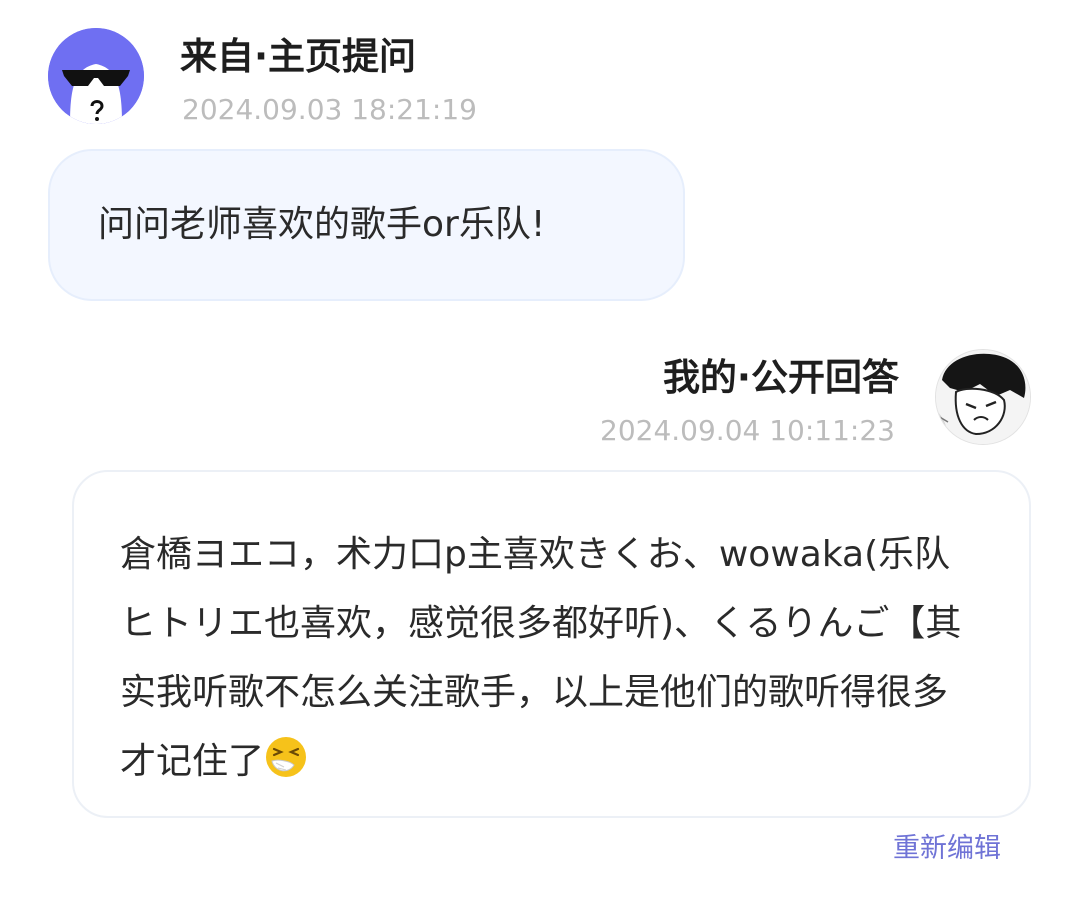 Image resolution: width=1079 pixels, height=899 pixels. What do you see at coordinates (329, 109) in the screenshot?
I see `question-timestamp: 2024.09.03 18:21:19` at bounding box center [329, 109].